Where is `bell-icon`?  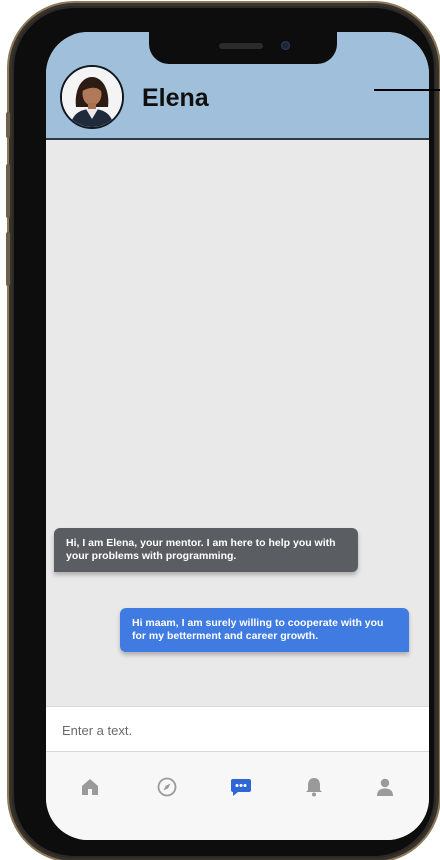
bell-icon is located at coordinates (314, 787).